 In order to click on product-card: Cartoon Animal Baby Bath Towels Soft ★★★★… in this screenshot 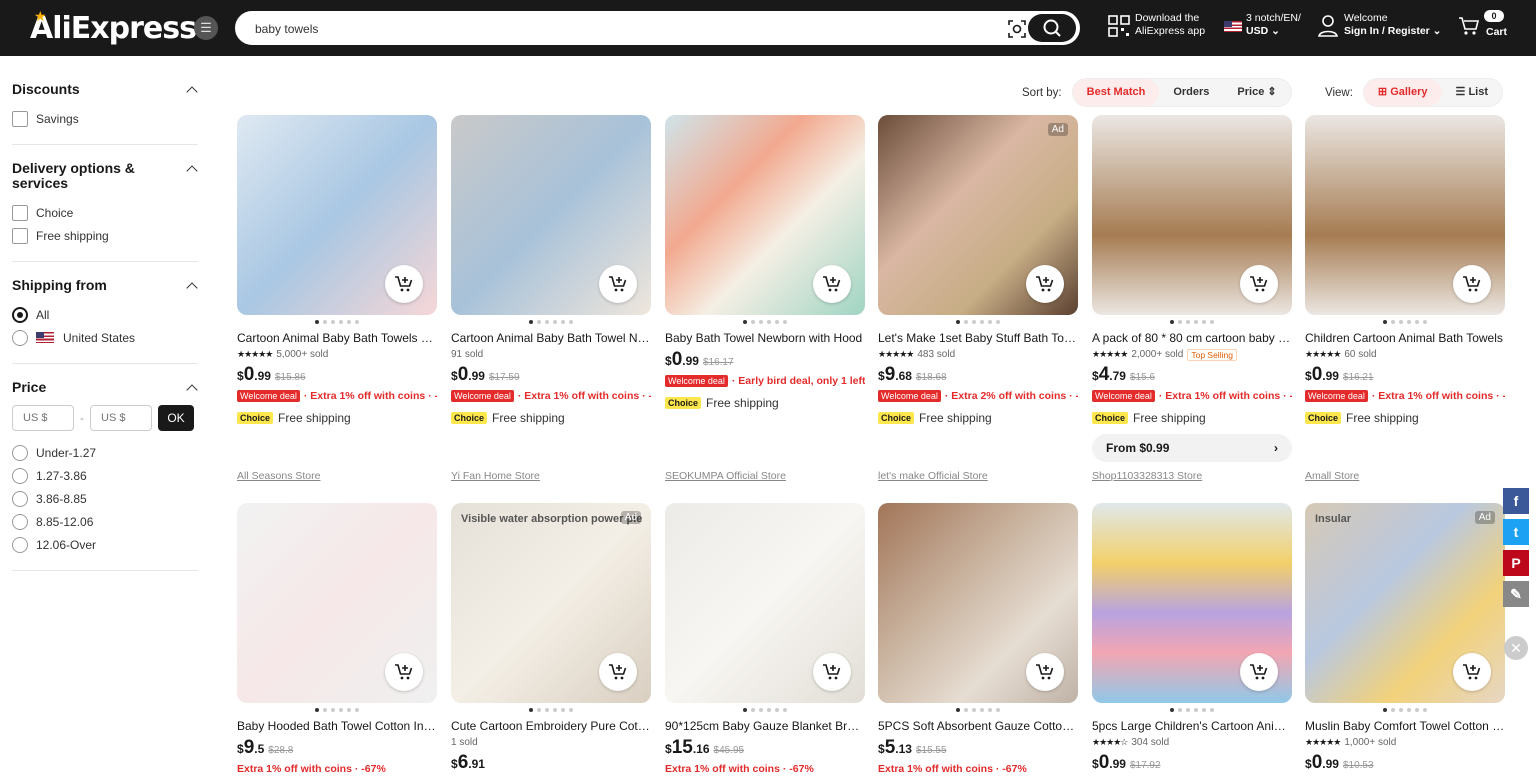, I will do `click(337, 272)`.